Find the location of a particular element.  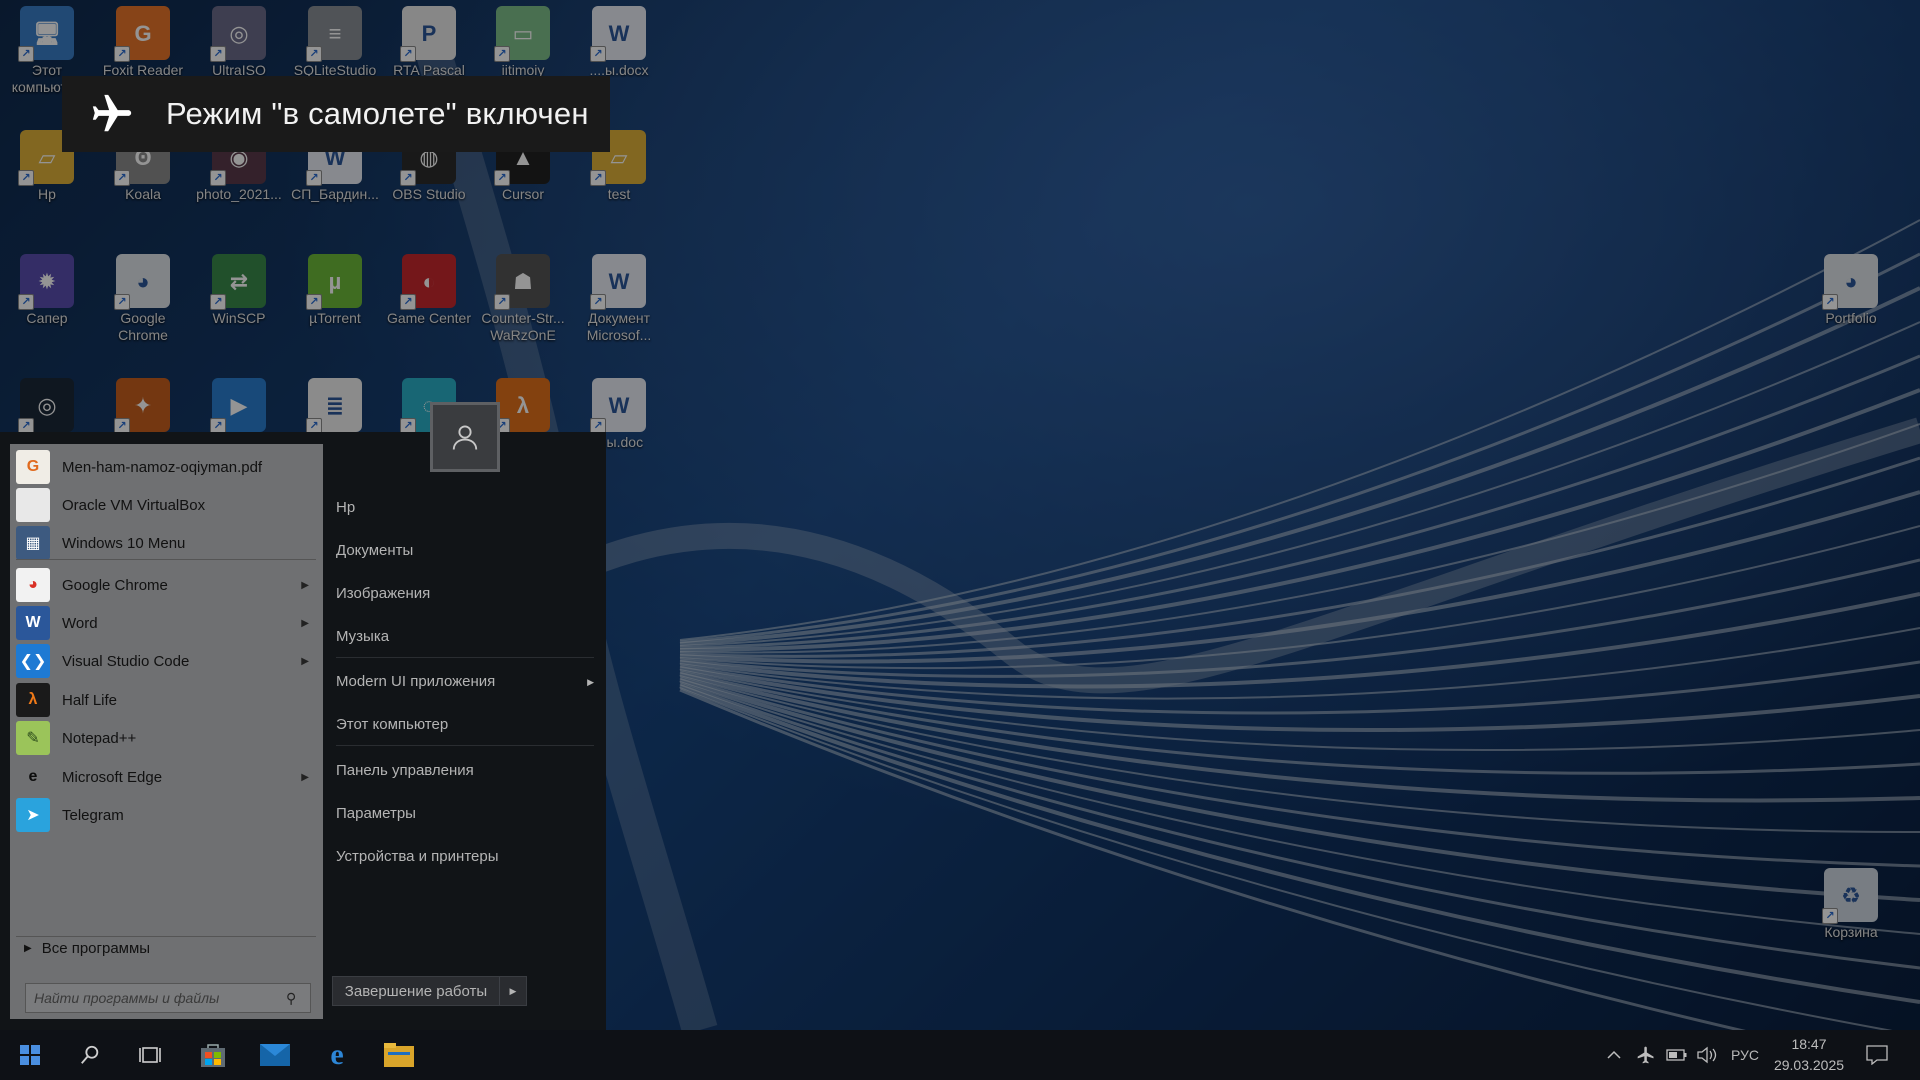

taskbar: e РУС 18:47 29.03.2025 is located at coordinates (960, 1055).